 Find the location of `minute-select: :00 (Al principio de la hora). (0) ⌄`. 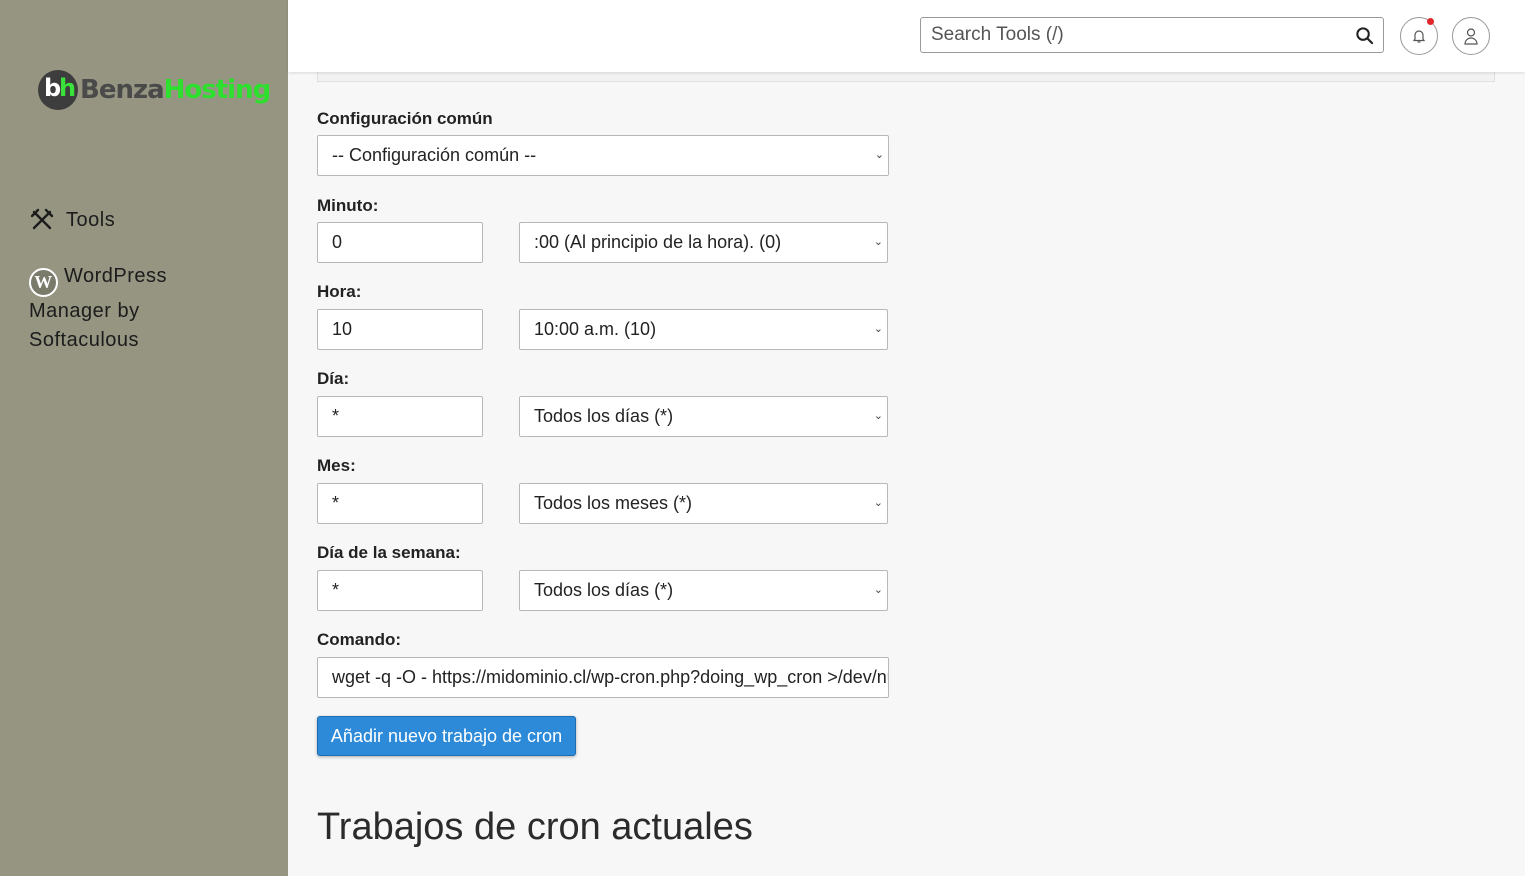

minute-select: :00 (Al principio de la hora). (0) ⌄ is located at coordinates (703, 242).